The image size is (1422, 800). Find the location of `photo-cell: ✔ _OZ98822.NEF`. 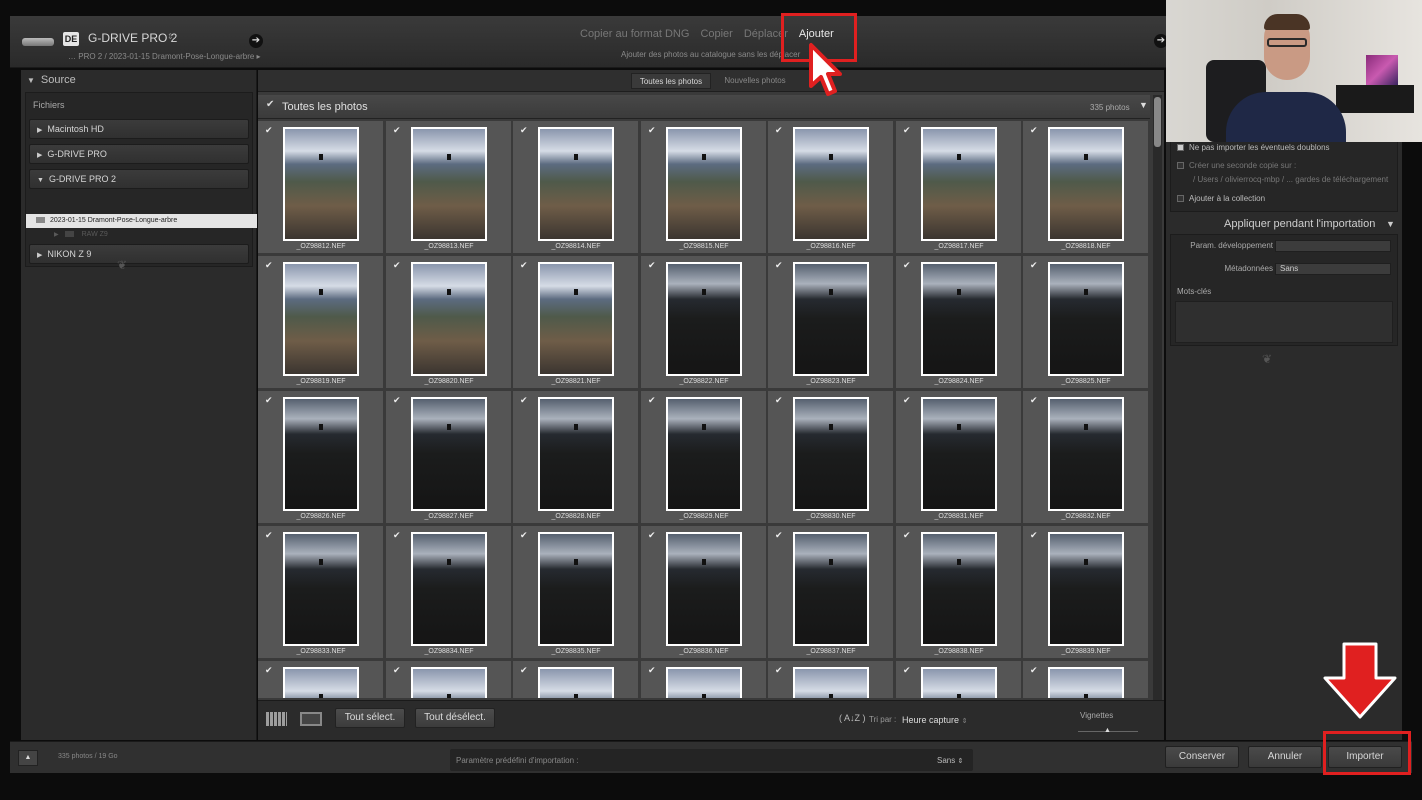

photo-cell: ✔ _OZ98822.NEF is located at coordinates (704, 322).